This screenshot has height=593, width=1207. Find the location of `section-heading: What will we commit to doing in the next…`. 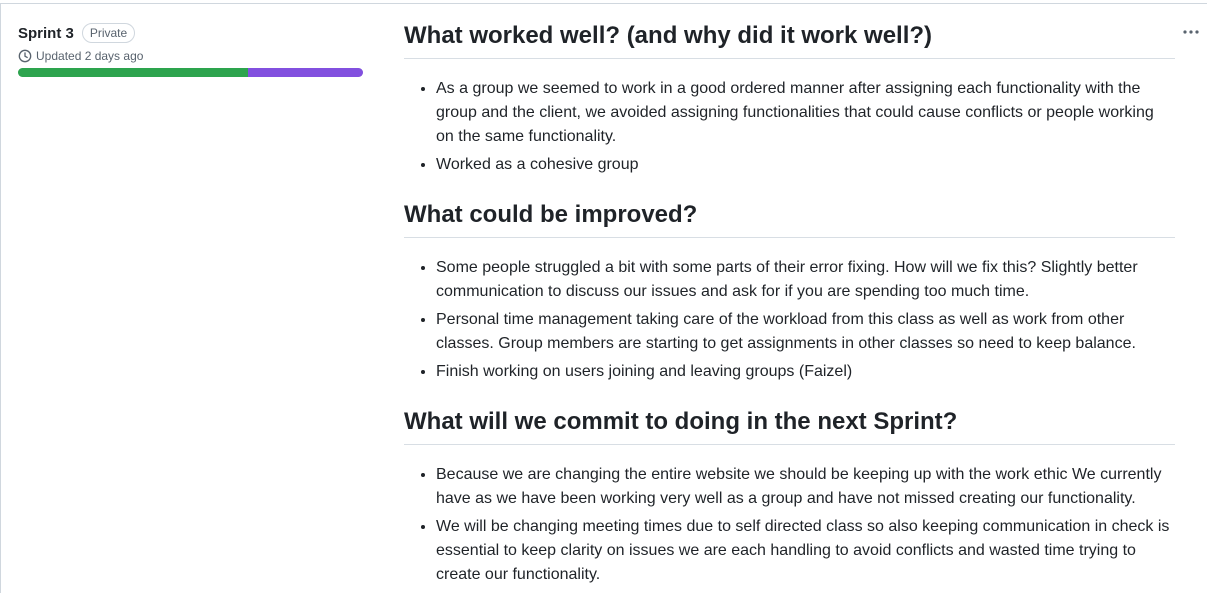

section-heading: What will we commit to doing in the next… is located at coordinates (789, 425).